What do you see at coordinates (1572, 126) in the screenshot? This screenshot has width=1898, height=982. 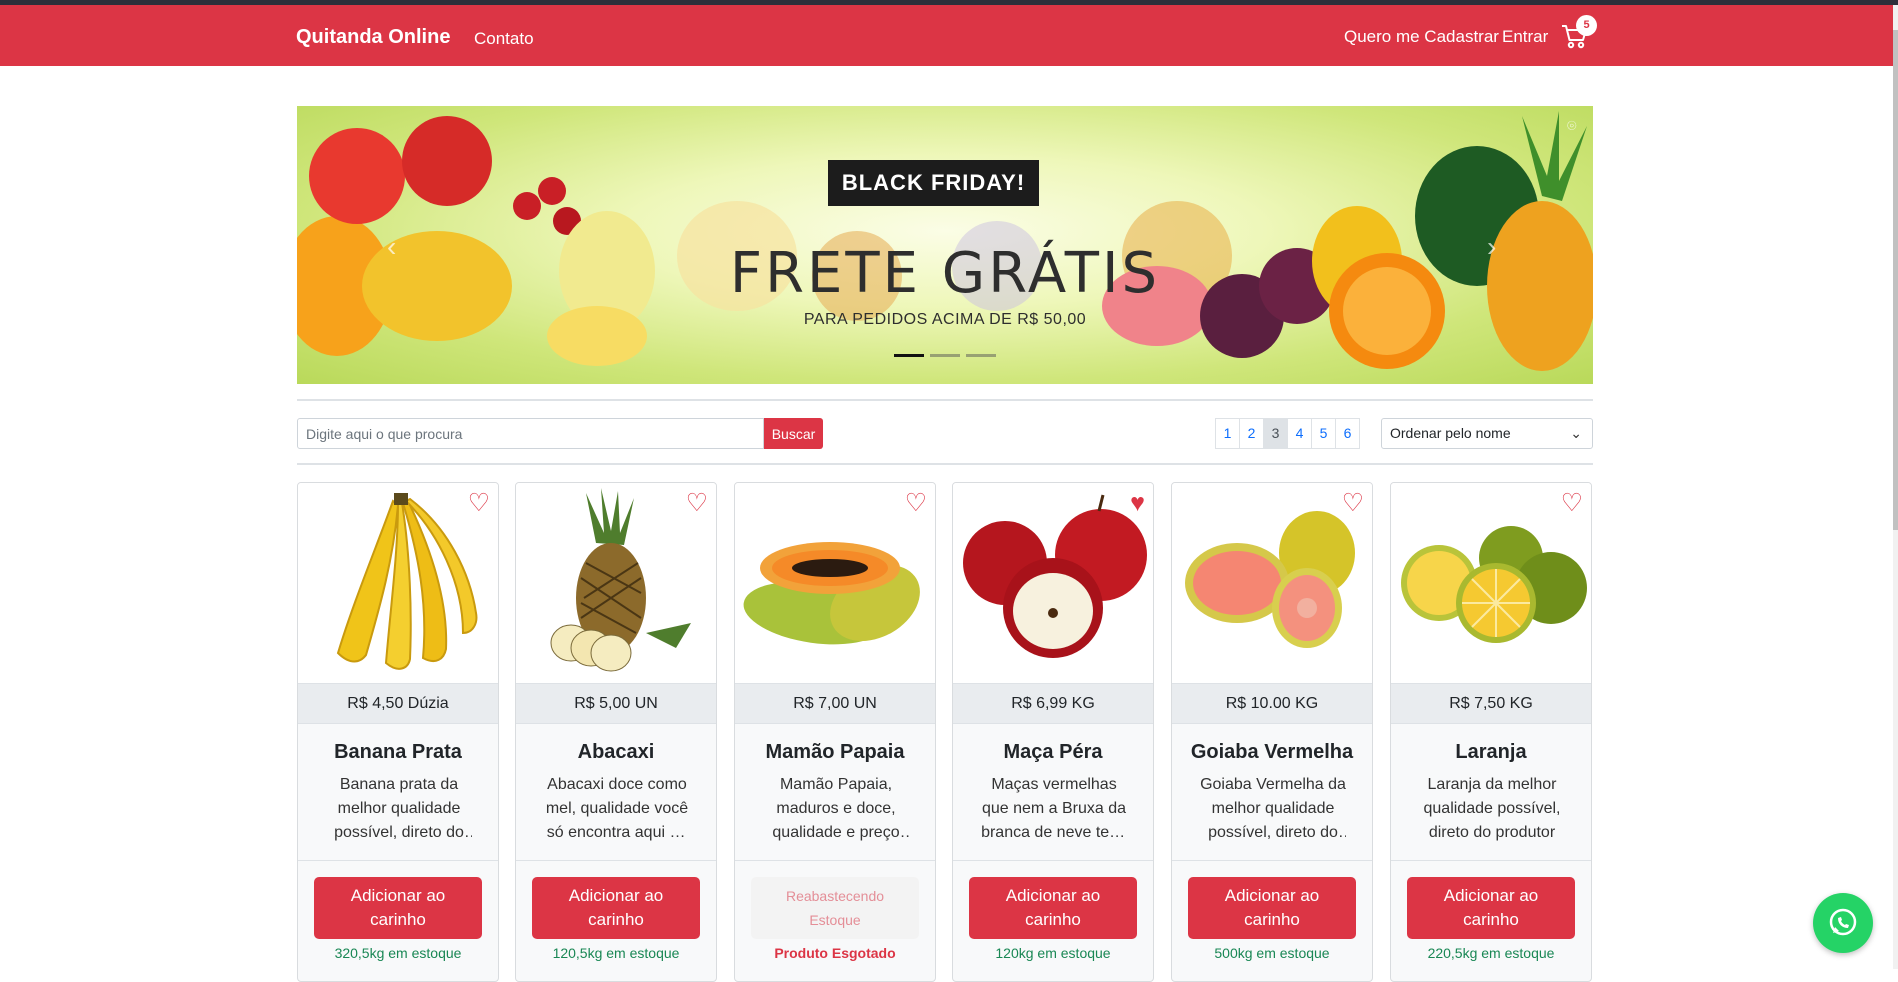 I see `camera-icon: ⌾` at bounding box center [1572, 126].